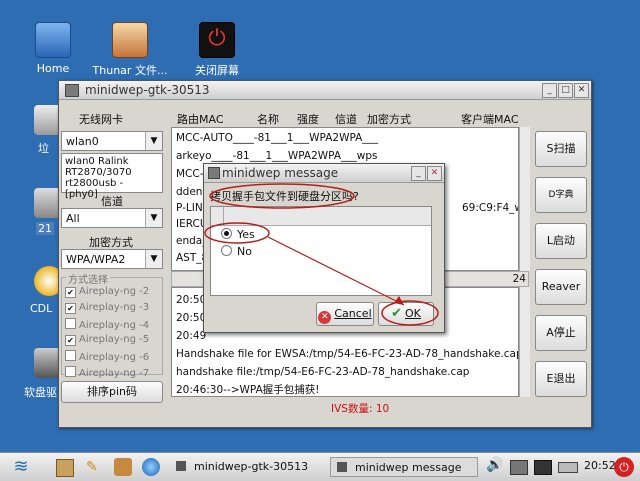 This screenshot has height=481, width=640. Describe the element at coordinates (123, 467) in the screenshot. I see `image-viewer-icon` at that location.